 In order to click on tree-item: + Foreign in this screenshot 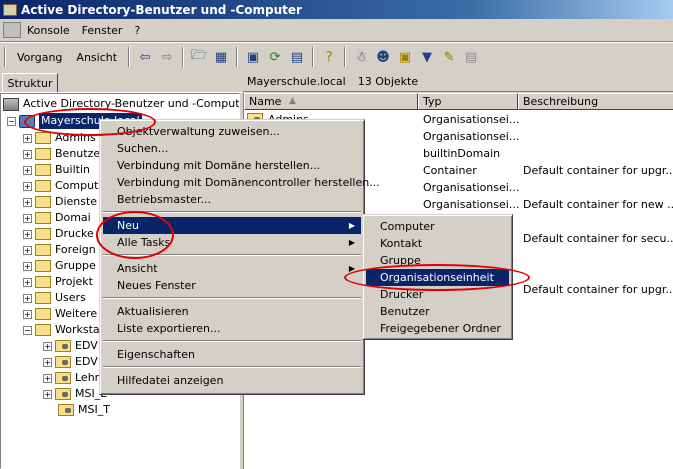, I will do `click(59, 250)`.